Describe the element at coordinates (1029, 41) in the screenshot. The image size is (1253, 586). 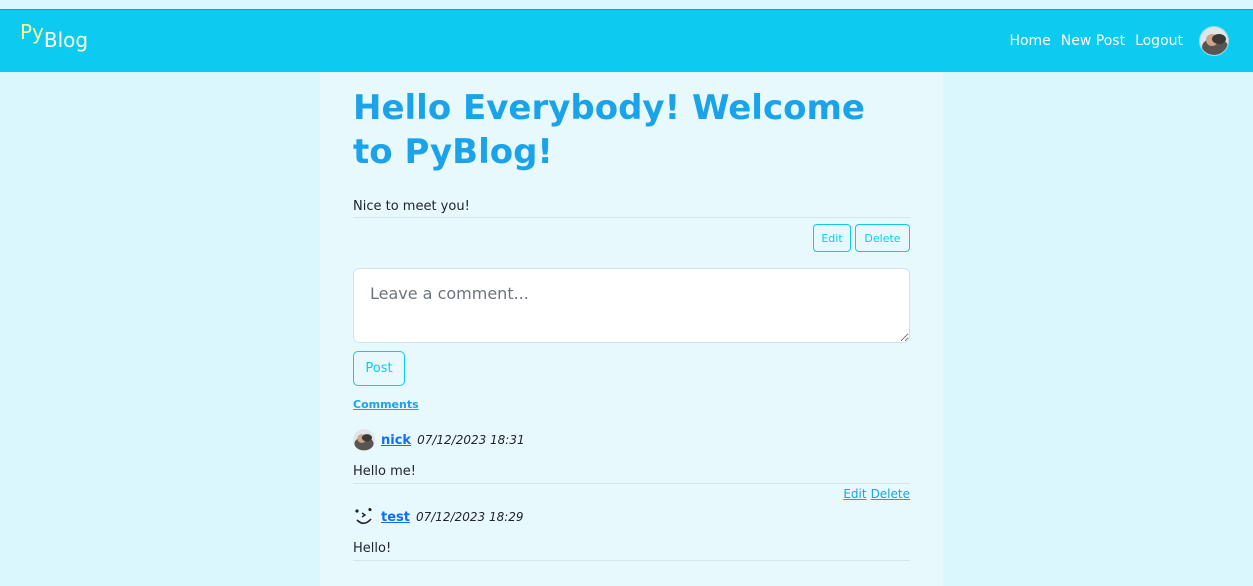
I see `nav-home-link: Home` at that location.